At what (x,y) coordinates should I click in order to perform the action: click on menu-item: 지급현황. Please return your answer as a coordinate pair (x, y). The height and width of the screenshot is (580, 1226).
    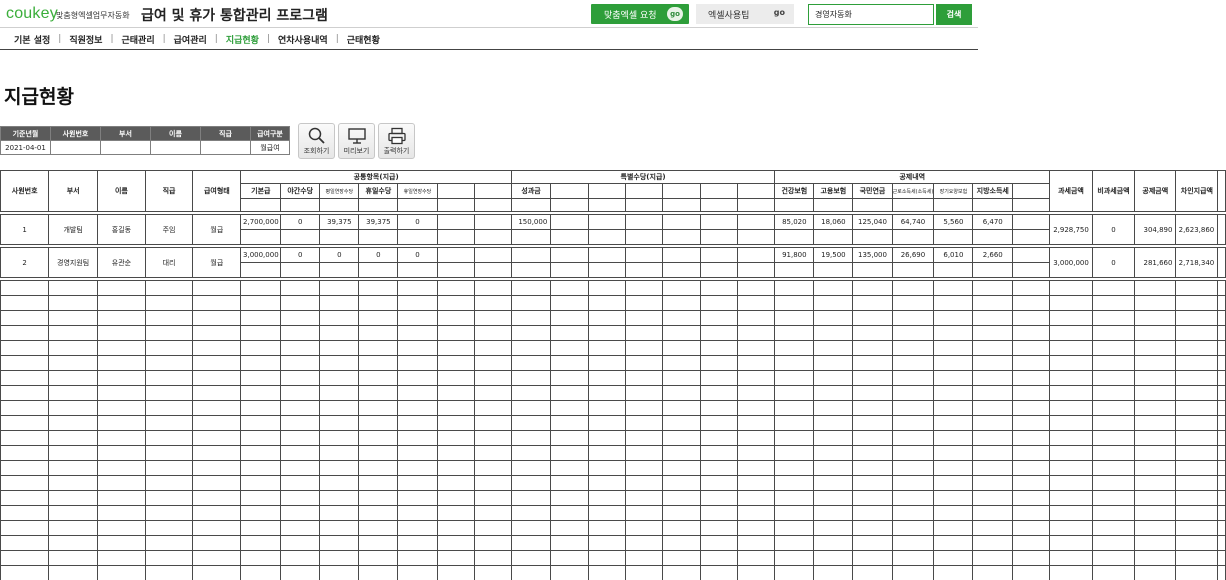
    Looking at the image, I should click on (242, 39).